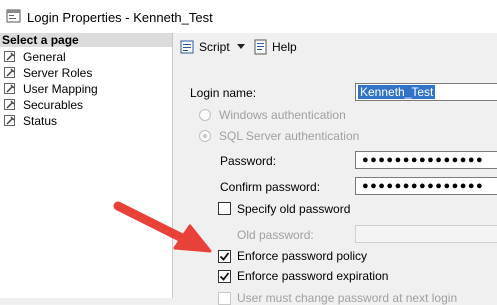 The width and height of the screenshot is (497, 305). Describe the element at coordinates (44, 57) in the screenshot. I see `page-label: General` at that location.